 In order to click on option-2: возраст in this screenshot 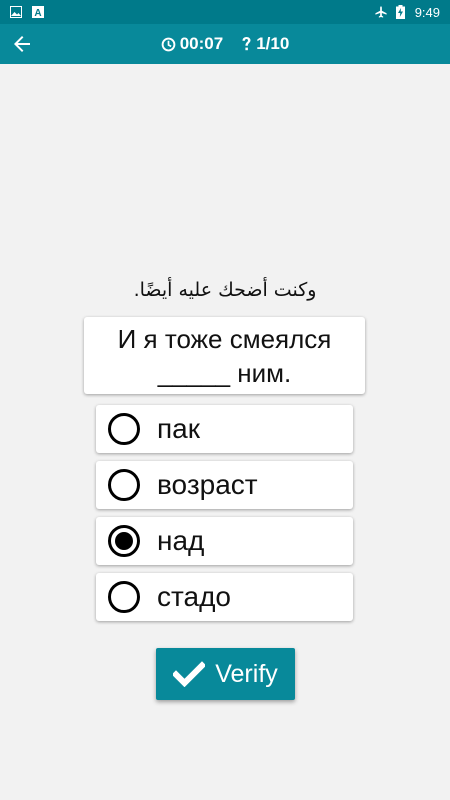, I will do `click(224, 485)`.